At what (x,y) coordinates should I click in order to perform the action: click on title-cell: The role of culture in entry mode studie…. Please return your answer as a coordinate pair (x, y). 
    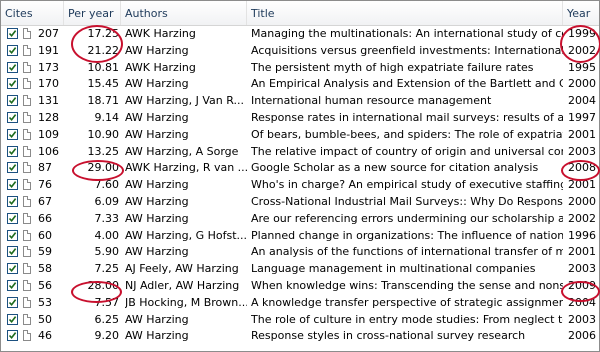
    Looking at the image, I should click on (407, 319).